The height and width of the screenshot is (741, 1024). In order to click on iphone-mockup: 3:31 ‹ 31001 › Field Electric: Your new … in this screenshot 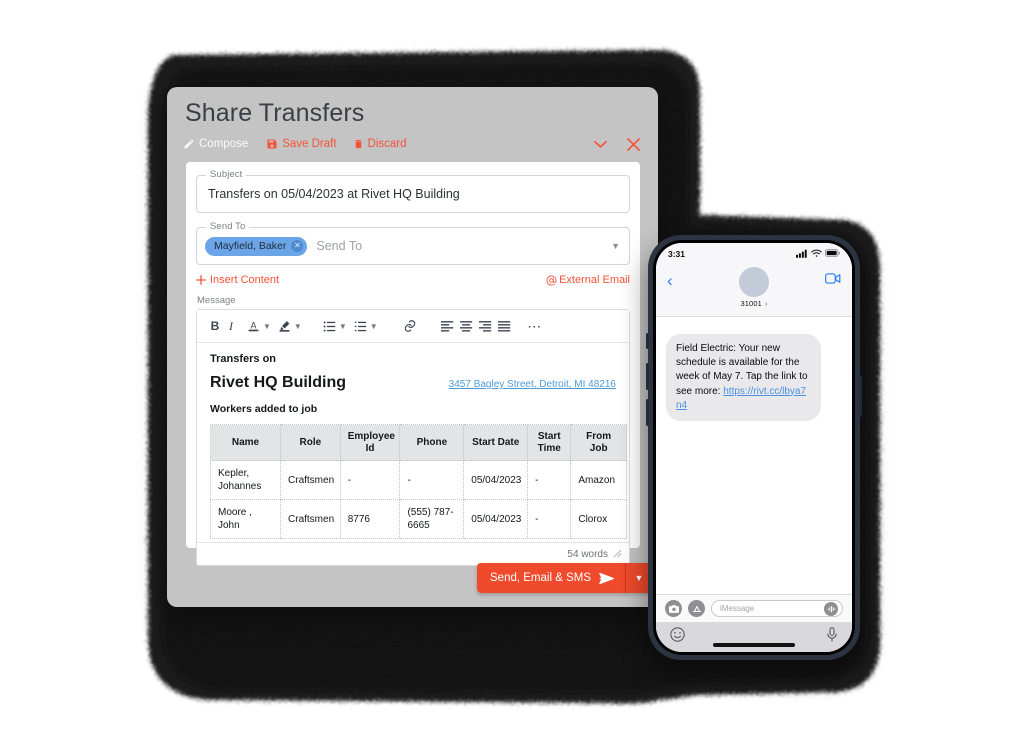, I will do `click(754, 447)`.